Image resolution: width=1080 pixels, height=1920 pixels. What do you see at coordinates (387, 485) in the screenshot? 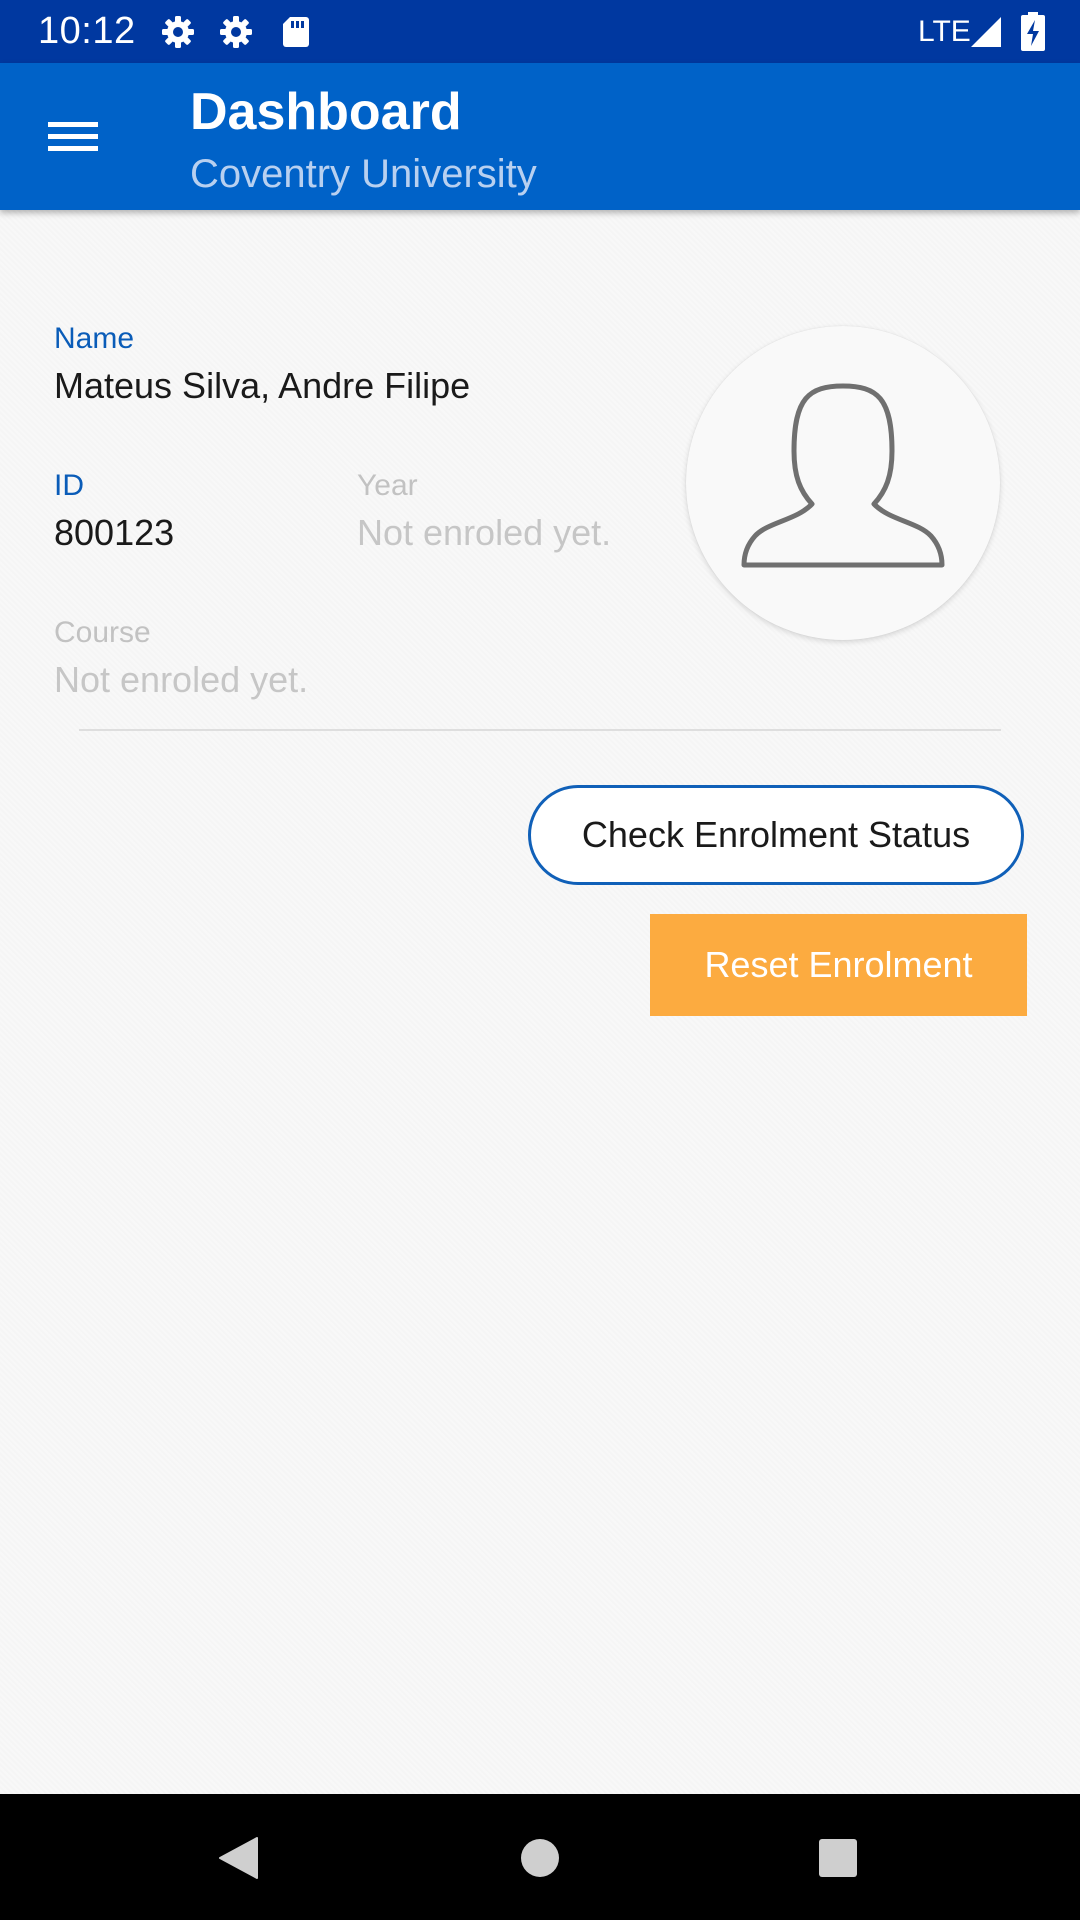
I see `year-label: Year` at bounding box center [387, 485].